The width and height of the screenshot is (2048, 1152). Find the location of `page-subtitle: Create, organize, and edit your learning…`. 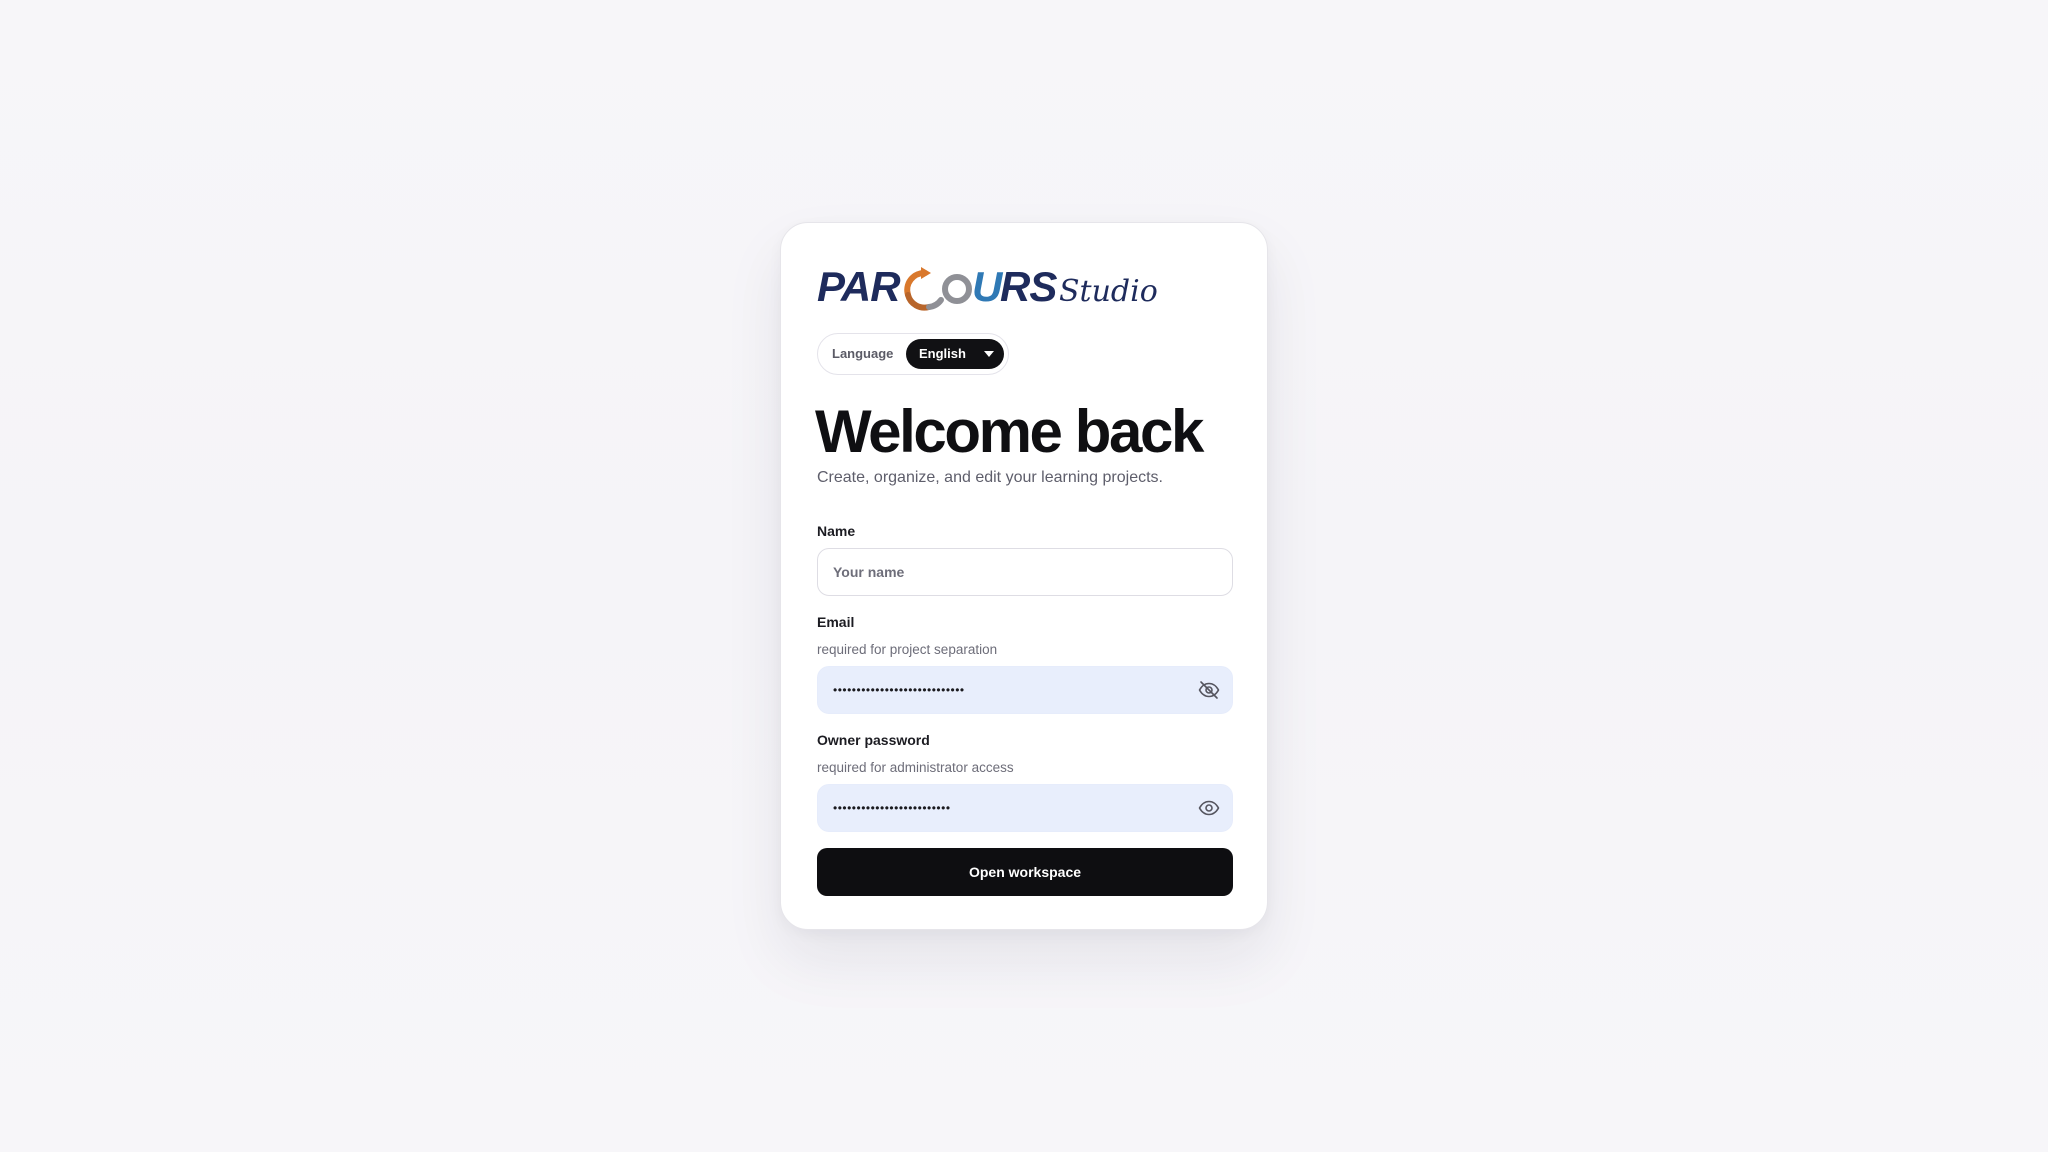

page-subtitle: Create, organize, and edit your learning… is located at coordinates (990, 477).